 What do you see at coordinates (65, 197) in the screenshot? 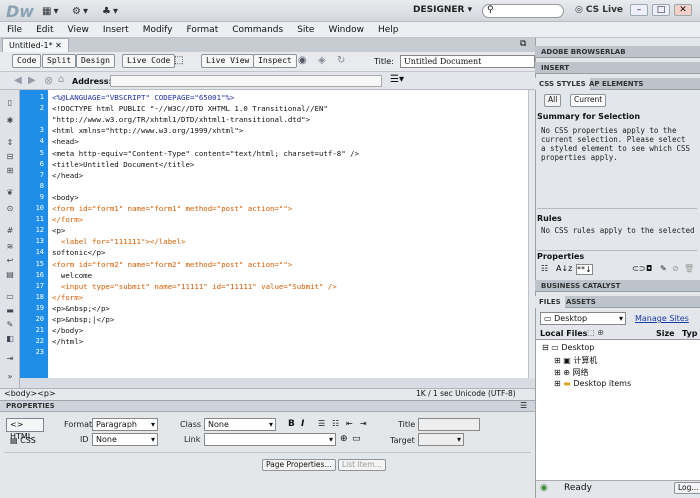
I see `code-line: <body>` at bounding box center [65, 197].